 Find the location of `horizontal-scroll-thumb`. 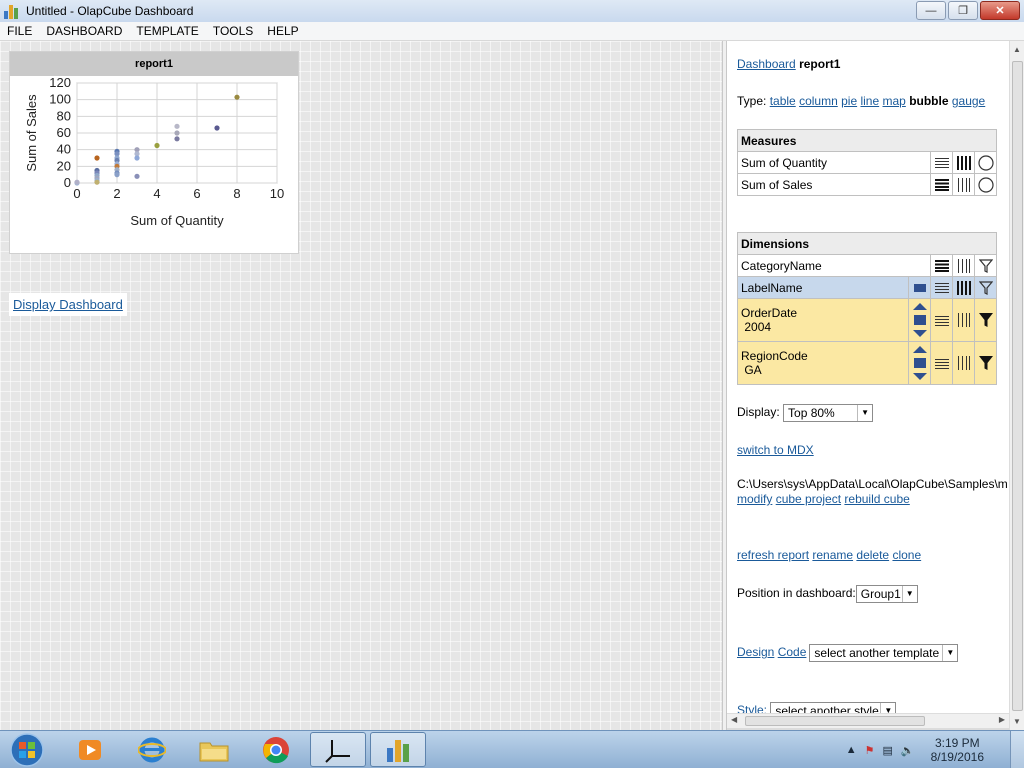

horizontal-scroll-thumb is located at coordinates (835, 721).